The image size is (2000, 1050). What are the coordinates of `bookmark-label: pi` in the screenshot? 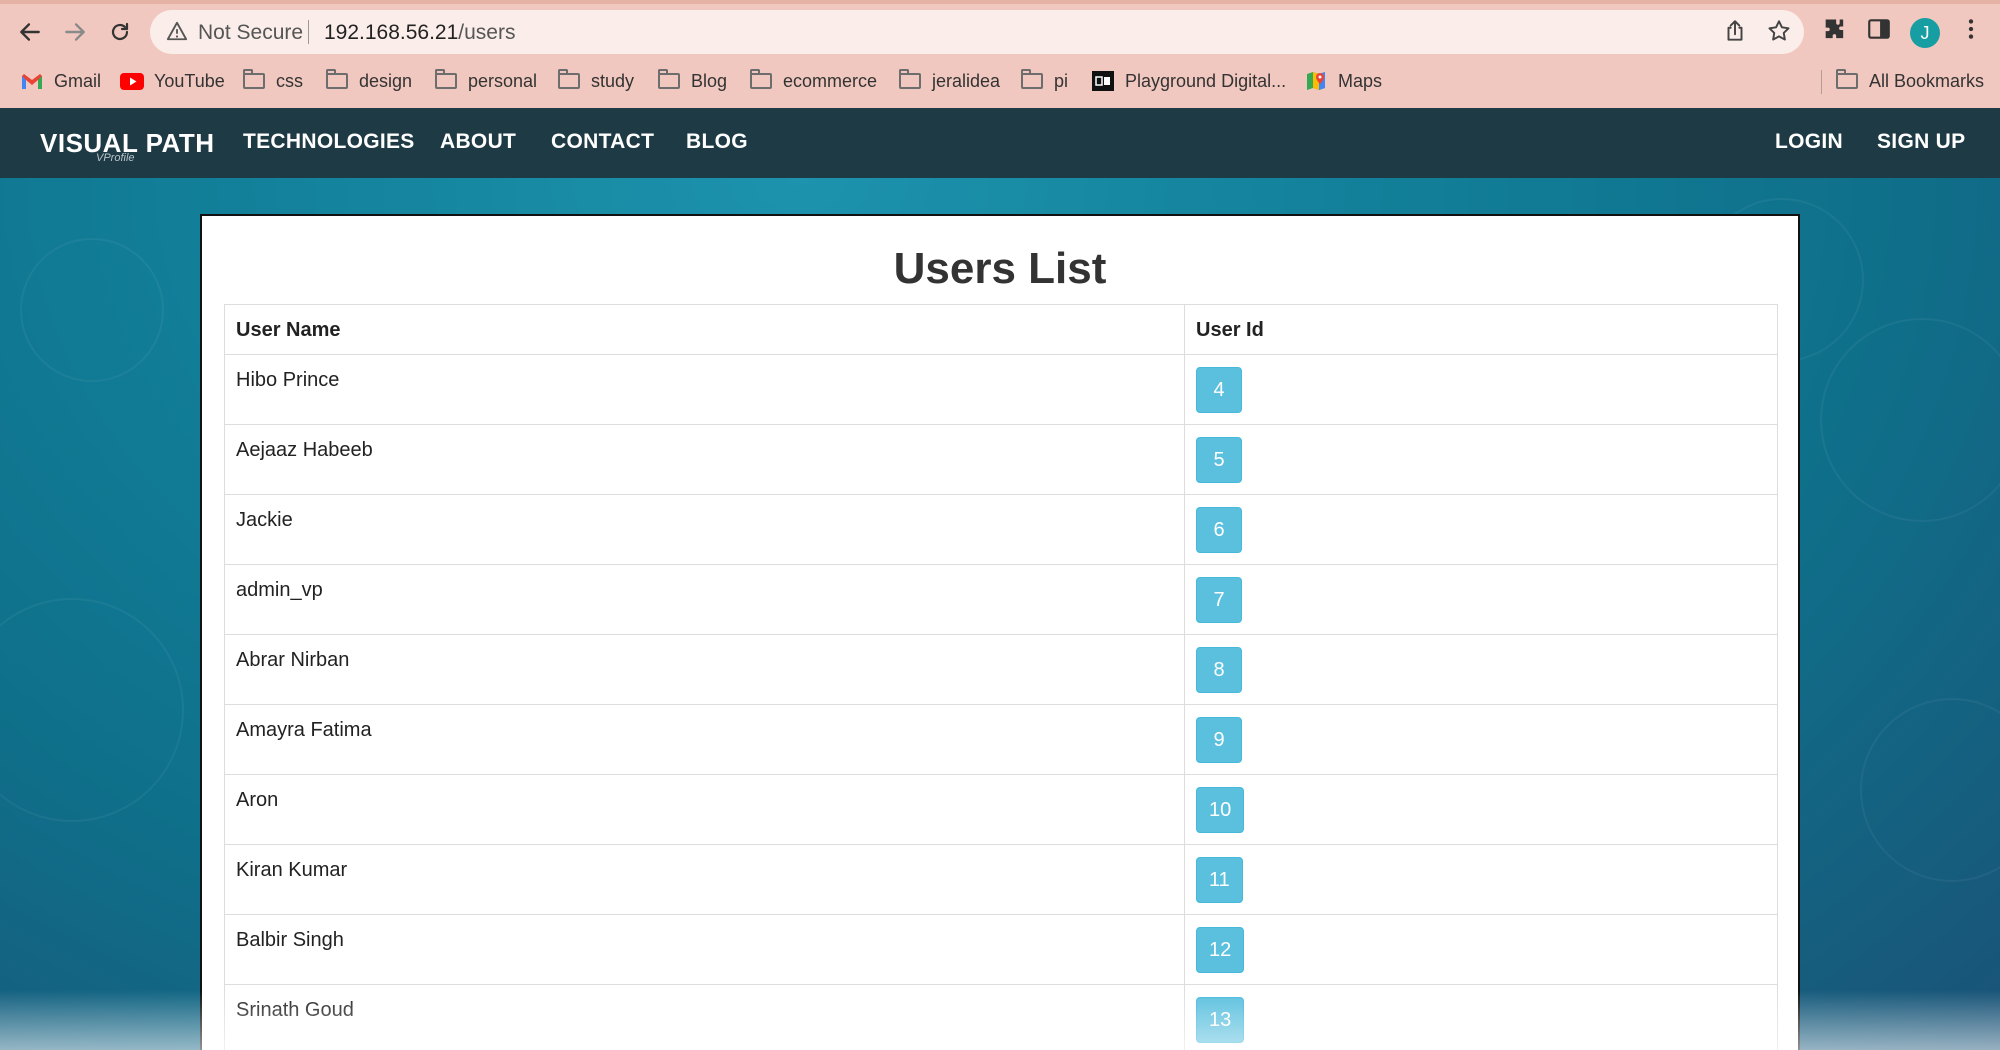 It's located at (1061, 80).